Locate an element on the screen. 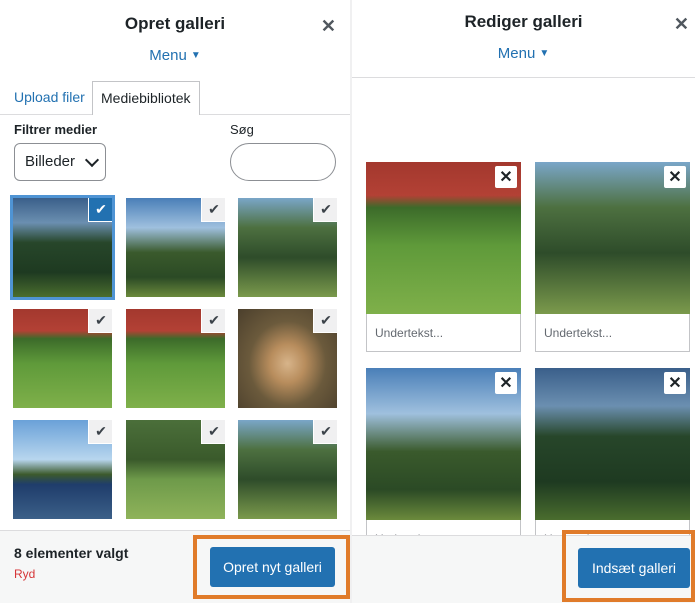 This screenshot has height=603, width=695. clear-selection-link: Ryd is located at coordinates (24, 574).